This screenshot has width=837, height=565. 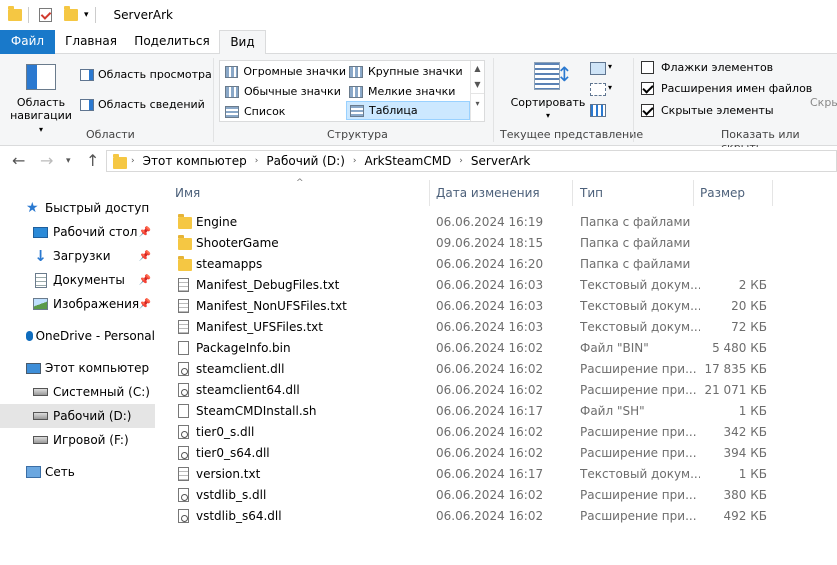 What do you see at coordinates (41, 115) in the screenshot?
I see `navigation-pane-label-2: навигации` at bounding box center [41, 115].